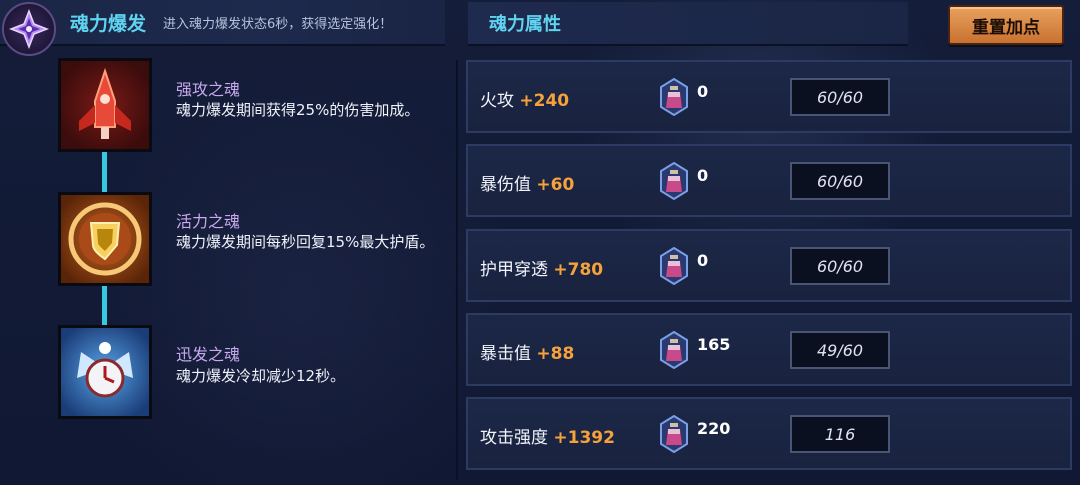  Describe the element at coordinates (578, 270) in the screenshot. I see `attribute-bonus: +780` at that location.